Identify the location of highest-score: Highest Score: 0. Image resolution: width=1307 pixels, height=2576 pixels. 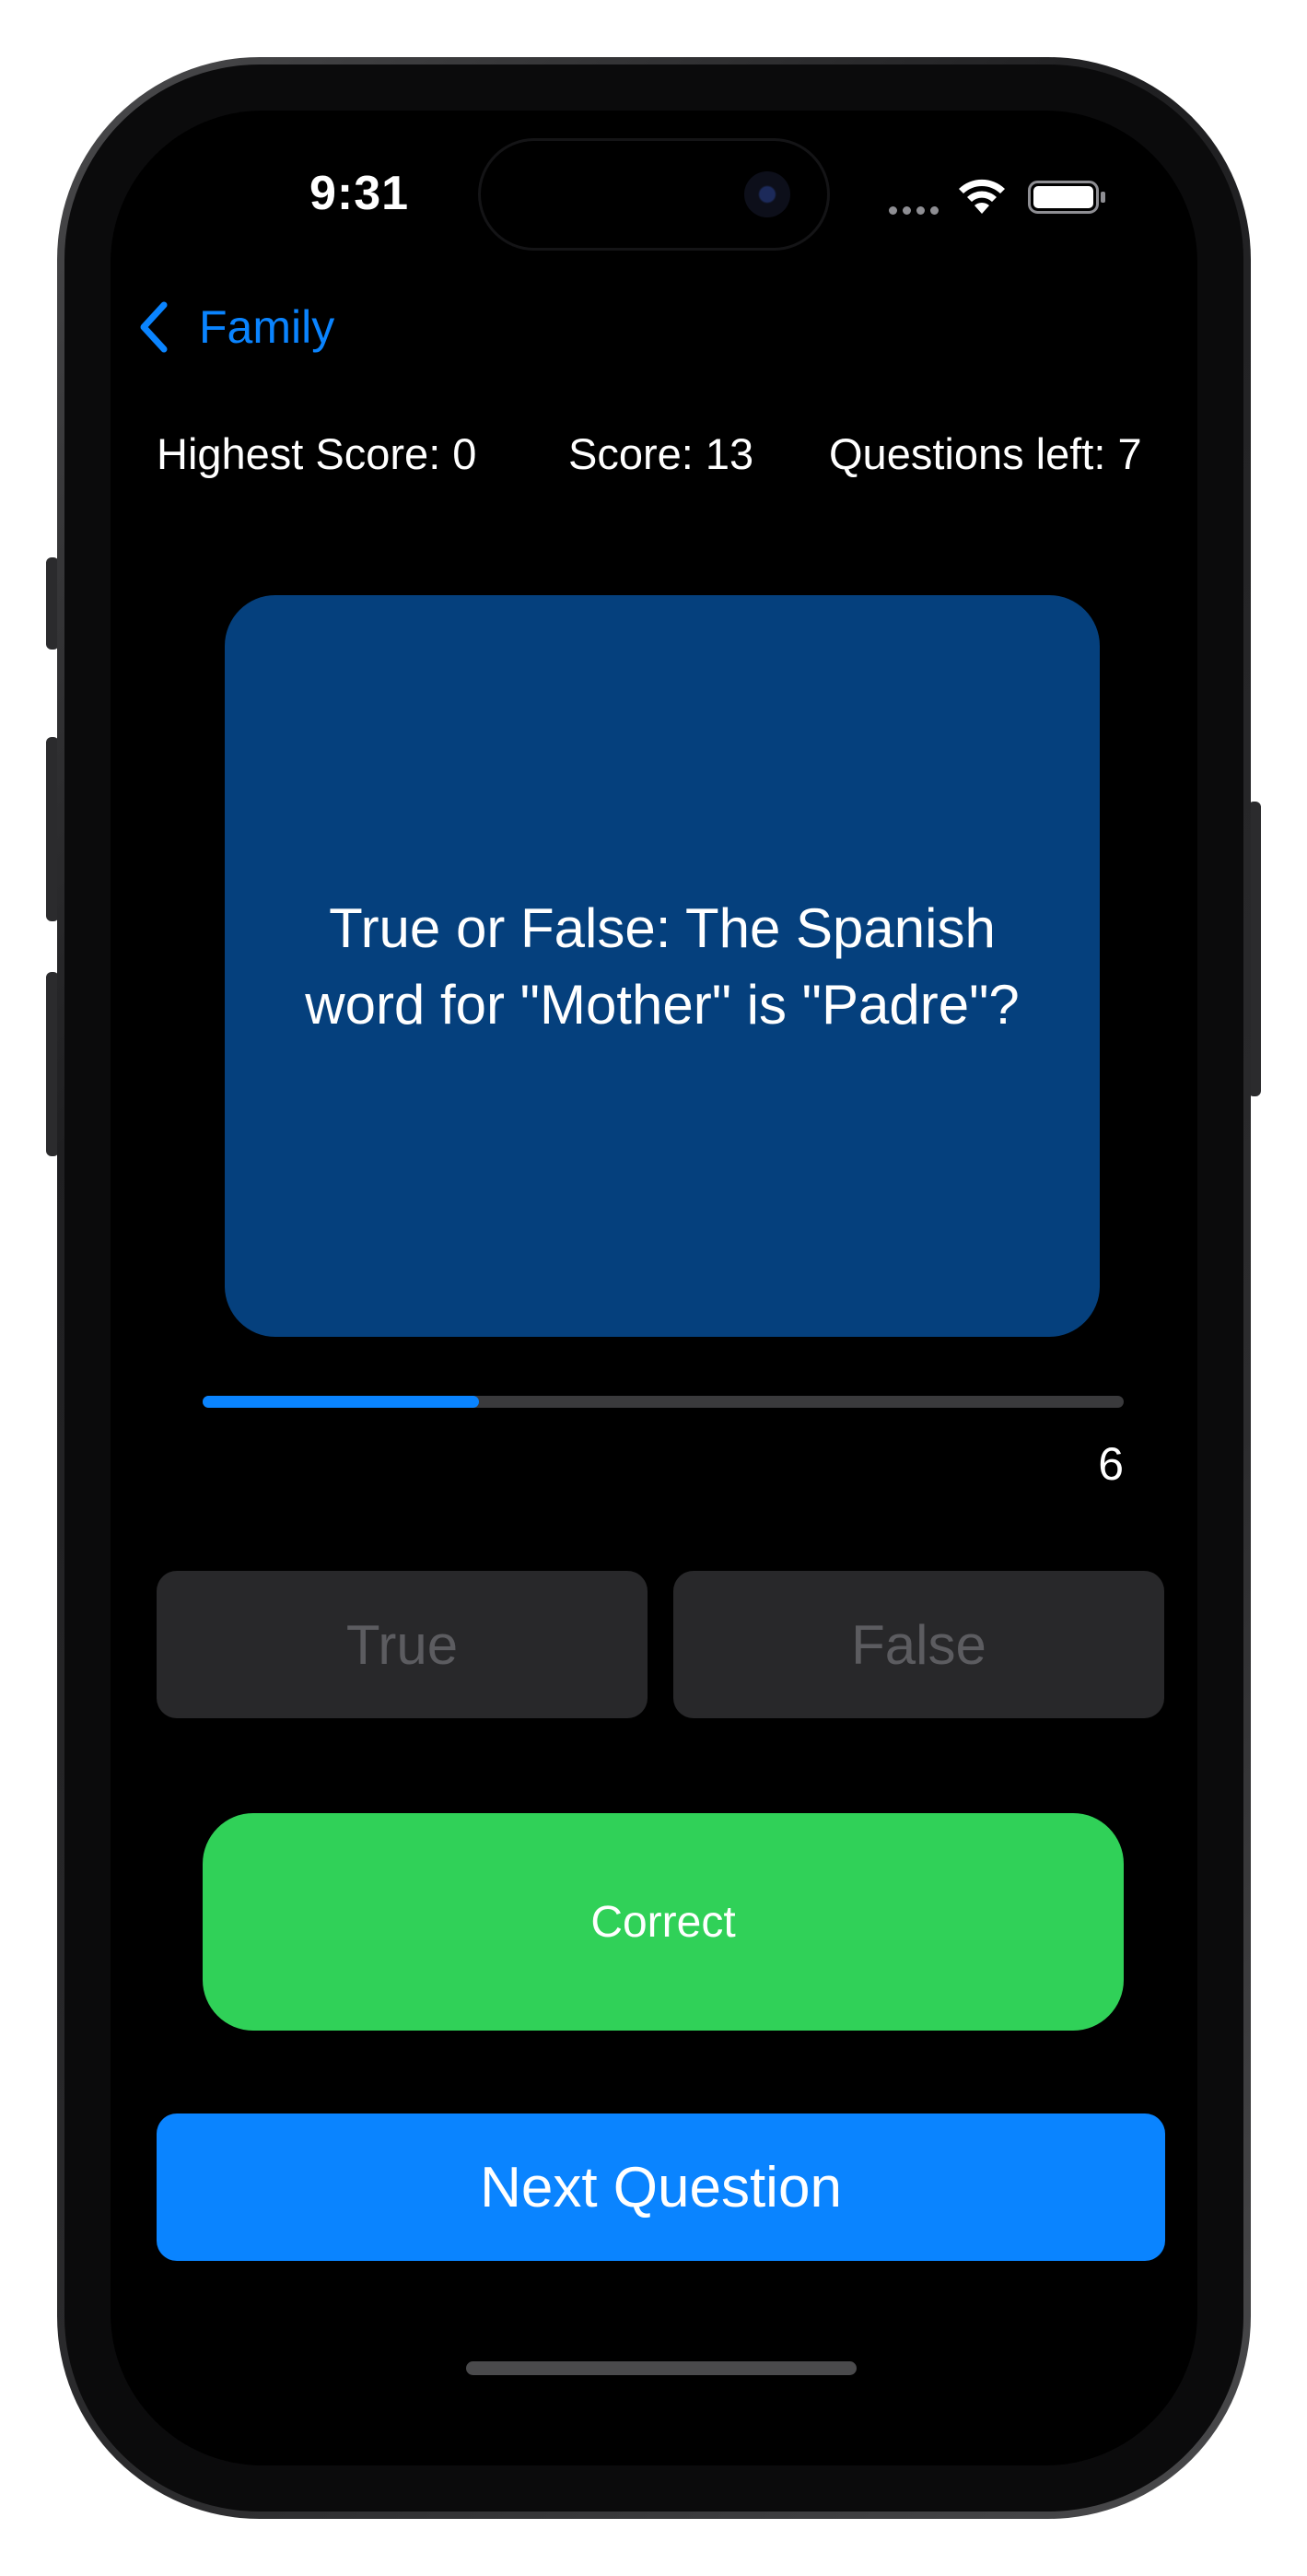
(317, 453).